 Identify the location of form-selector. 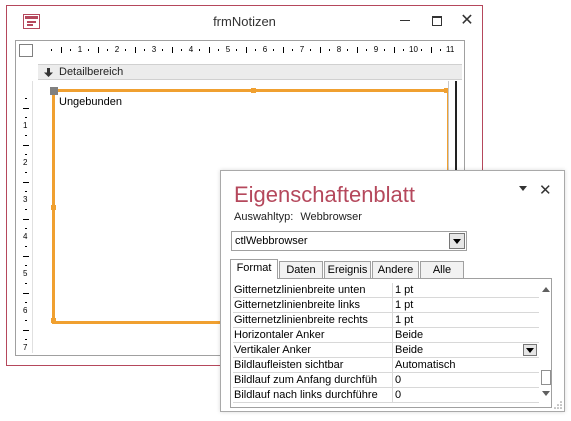
(26, 50).